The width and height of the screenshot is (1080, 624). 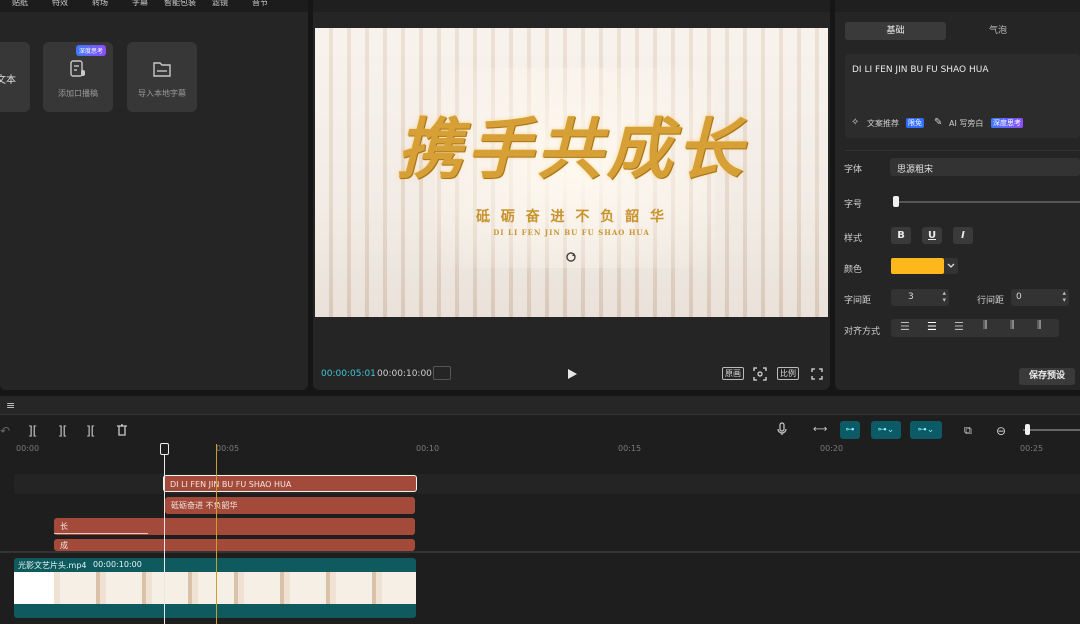 I want to click on preview-subtitle: 砥 砺 奋 进 不 负 韶 华, so click(x=571, y=217).